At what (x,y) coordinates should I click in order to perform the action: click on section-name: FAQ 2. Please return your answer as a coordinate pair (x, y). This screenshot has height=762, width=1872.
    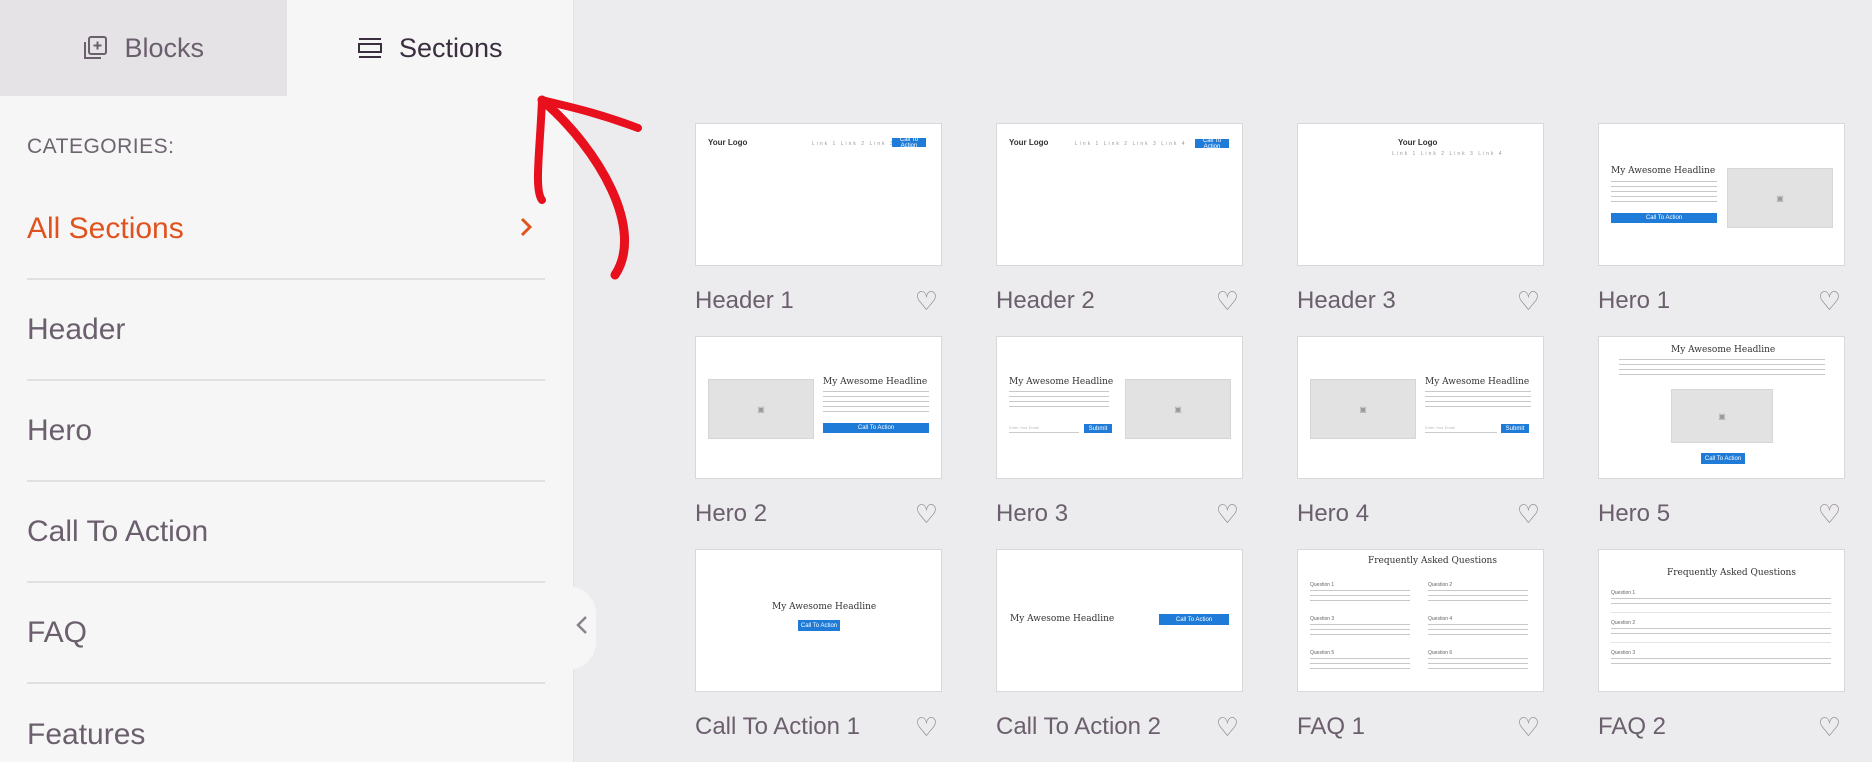
    Looking at the image, I should click on (1632, 726).